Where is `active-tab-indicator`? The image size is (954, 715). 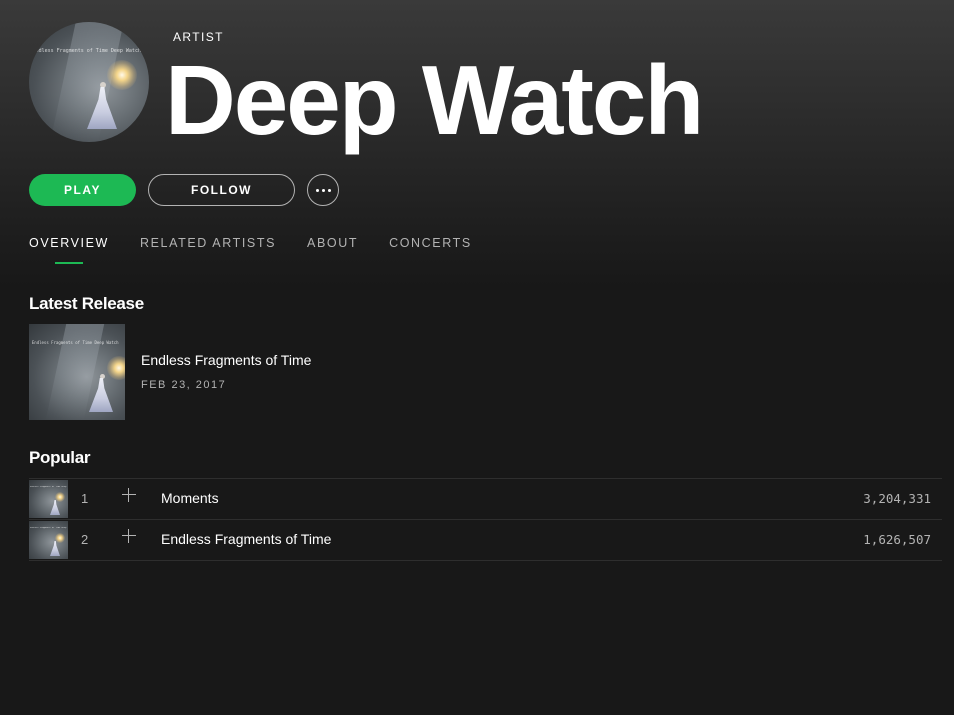 active-tab-indicator is located at coordinates (68, 263).